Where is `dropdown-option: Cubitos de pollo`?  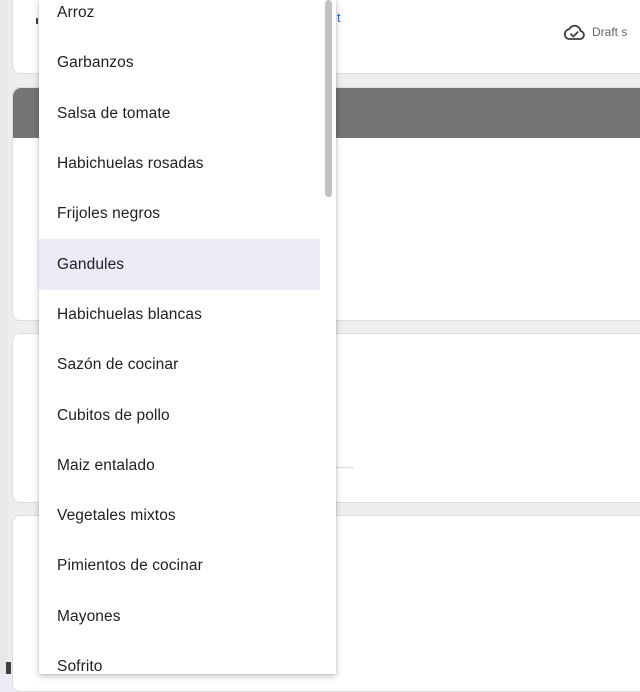
dropdown-option: Cubitos de pollo is located at coordinates (179, 415).